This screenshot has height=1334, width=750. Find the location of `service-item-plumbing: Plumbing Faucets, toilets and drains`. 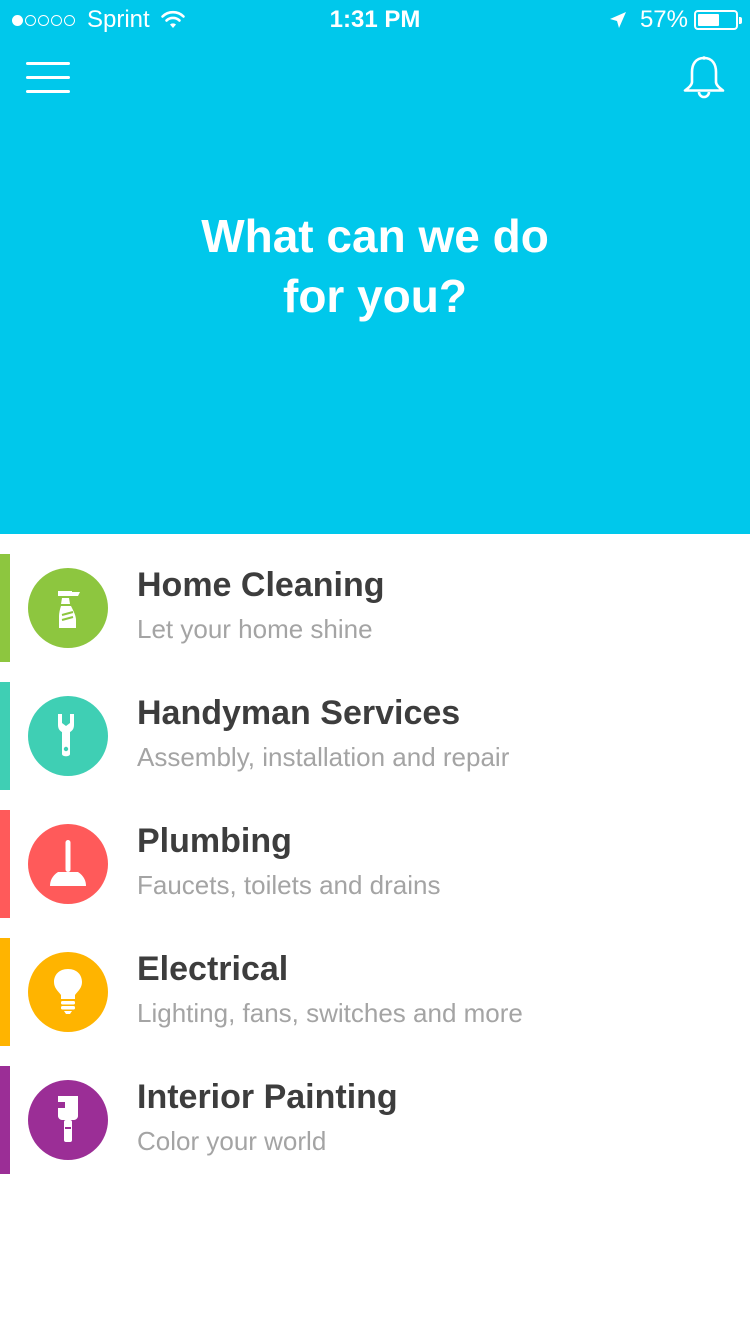

service-item-plumbing: Plumbing Faucets, toilets and drains is located at coordinates (375, 864).